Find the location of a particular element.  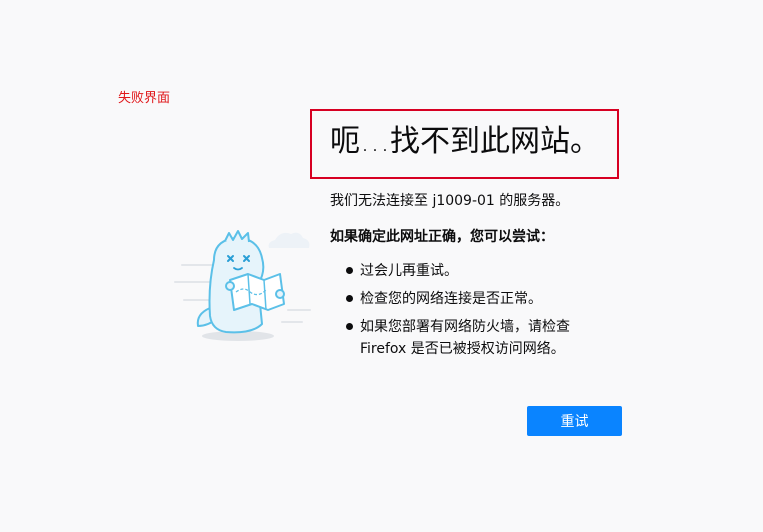

list-item: 如果您部署有网络防火墙，请检查 Firefox 是否已被授权访问网络。 is located at coordinates (470, 338).